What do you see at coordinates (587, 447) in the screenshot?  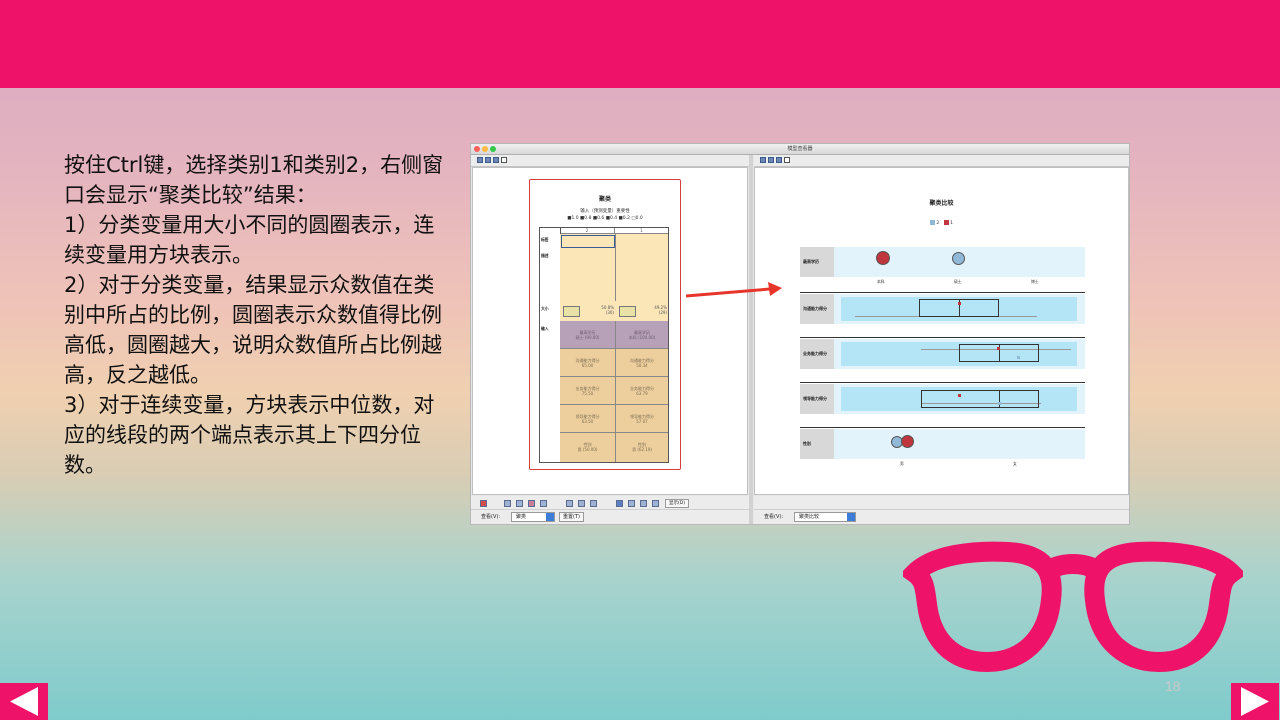 I see `input-cell-gender-2: 性别 男 (50.00)` at bounding box center [587, 447].